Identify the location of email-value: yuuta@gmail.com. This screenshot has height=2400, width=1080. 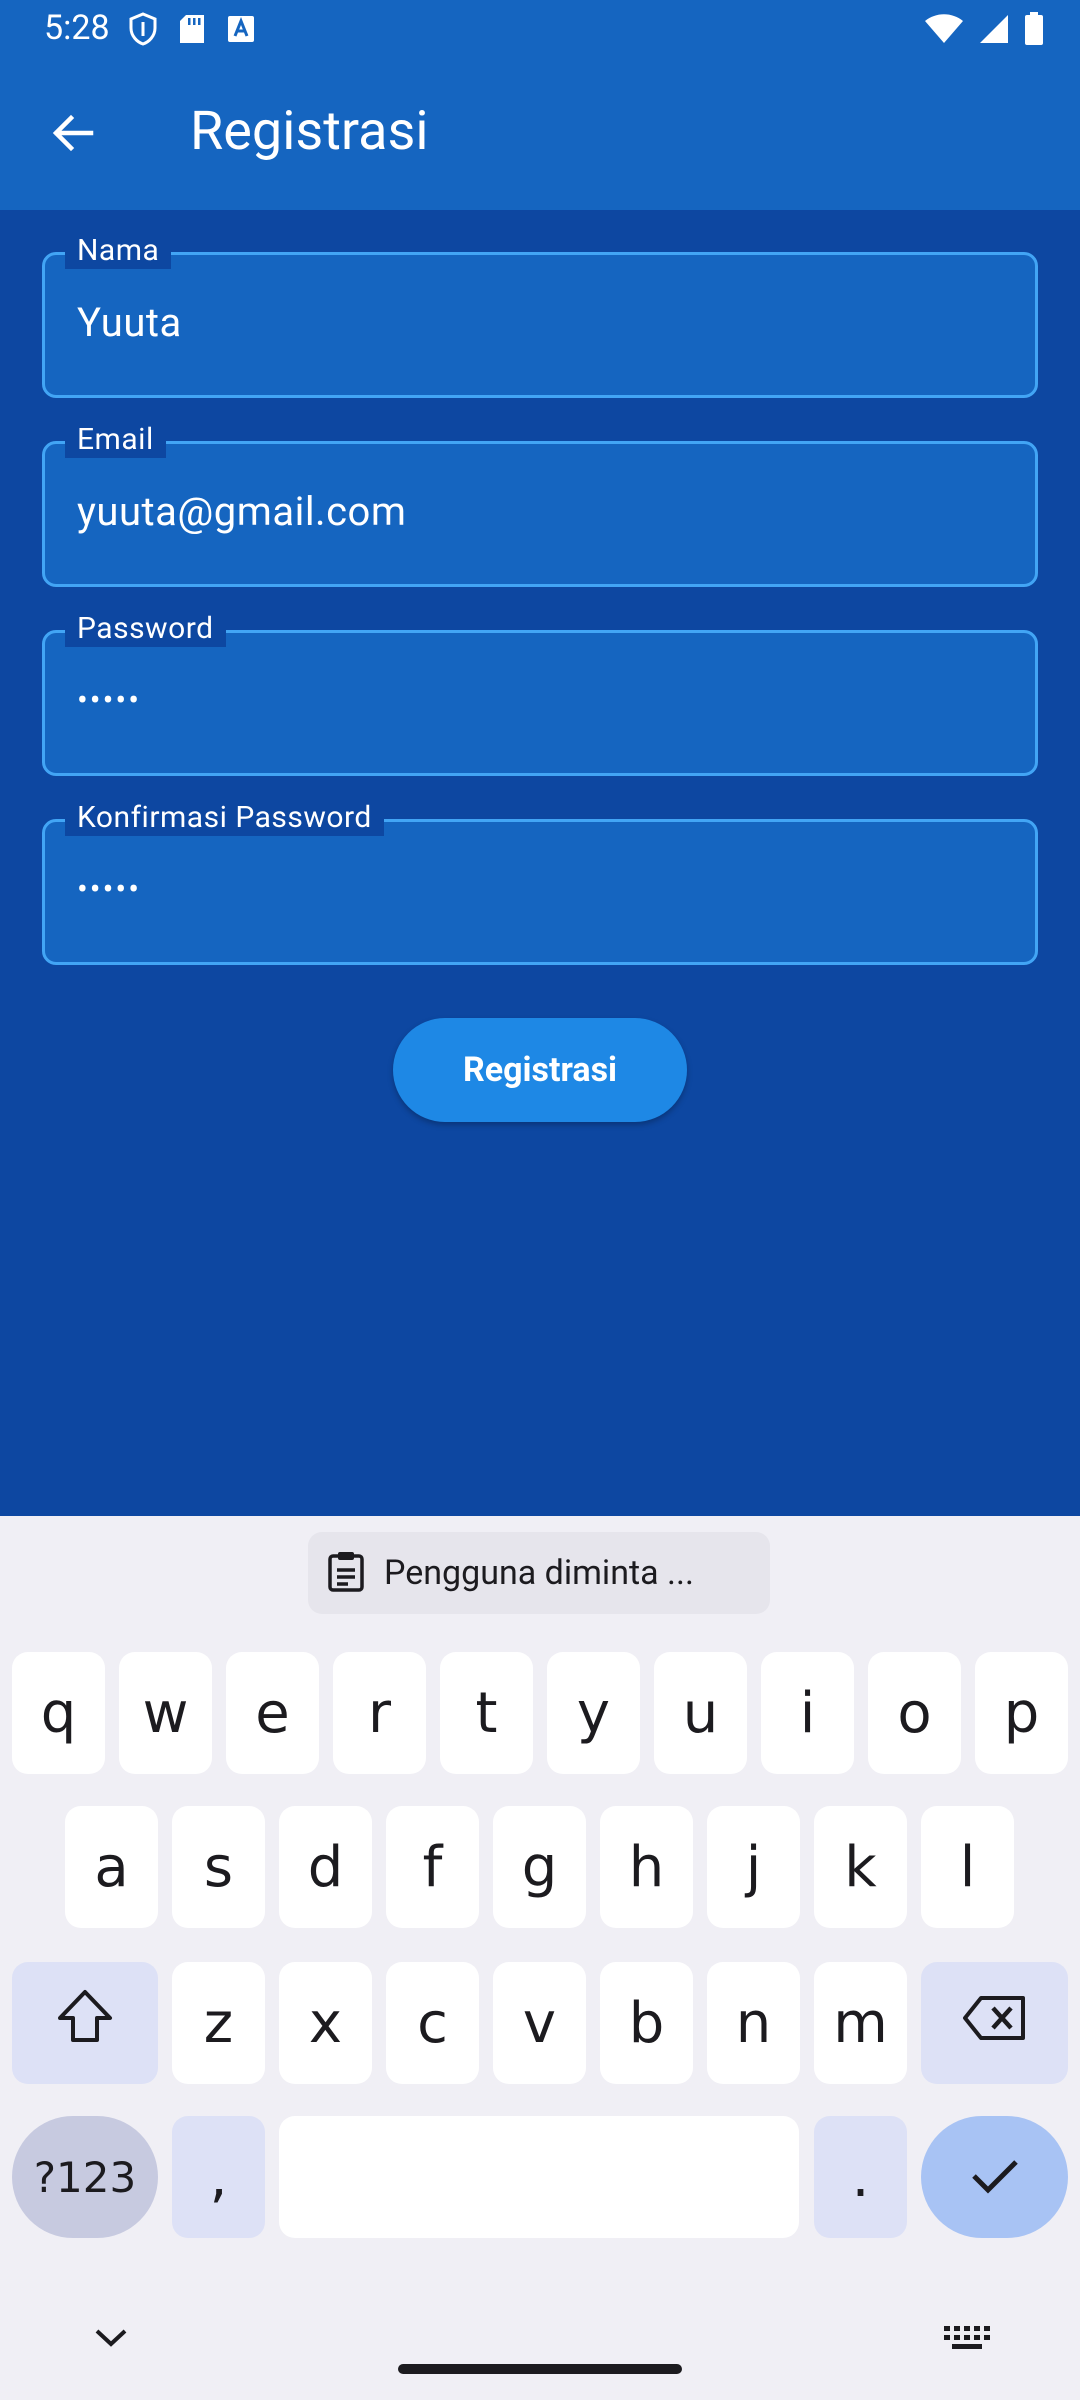
(242, 511).